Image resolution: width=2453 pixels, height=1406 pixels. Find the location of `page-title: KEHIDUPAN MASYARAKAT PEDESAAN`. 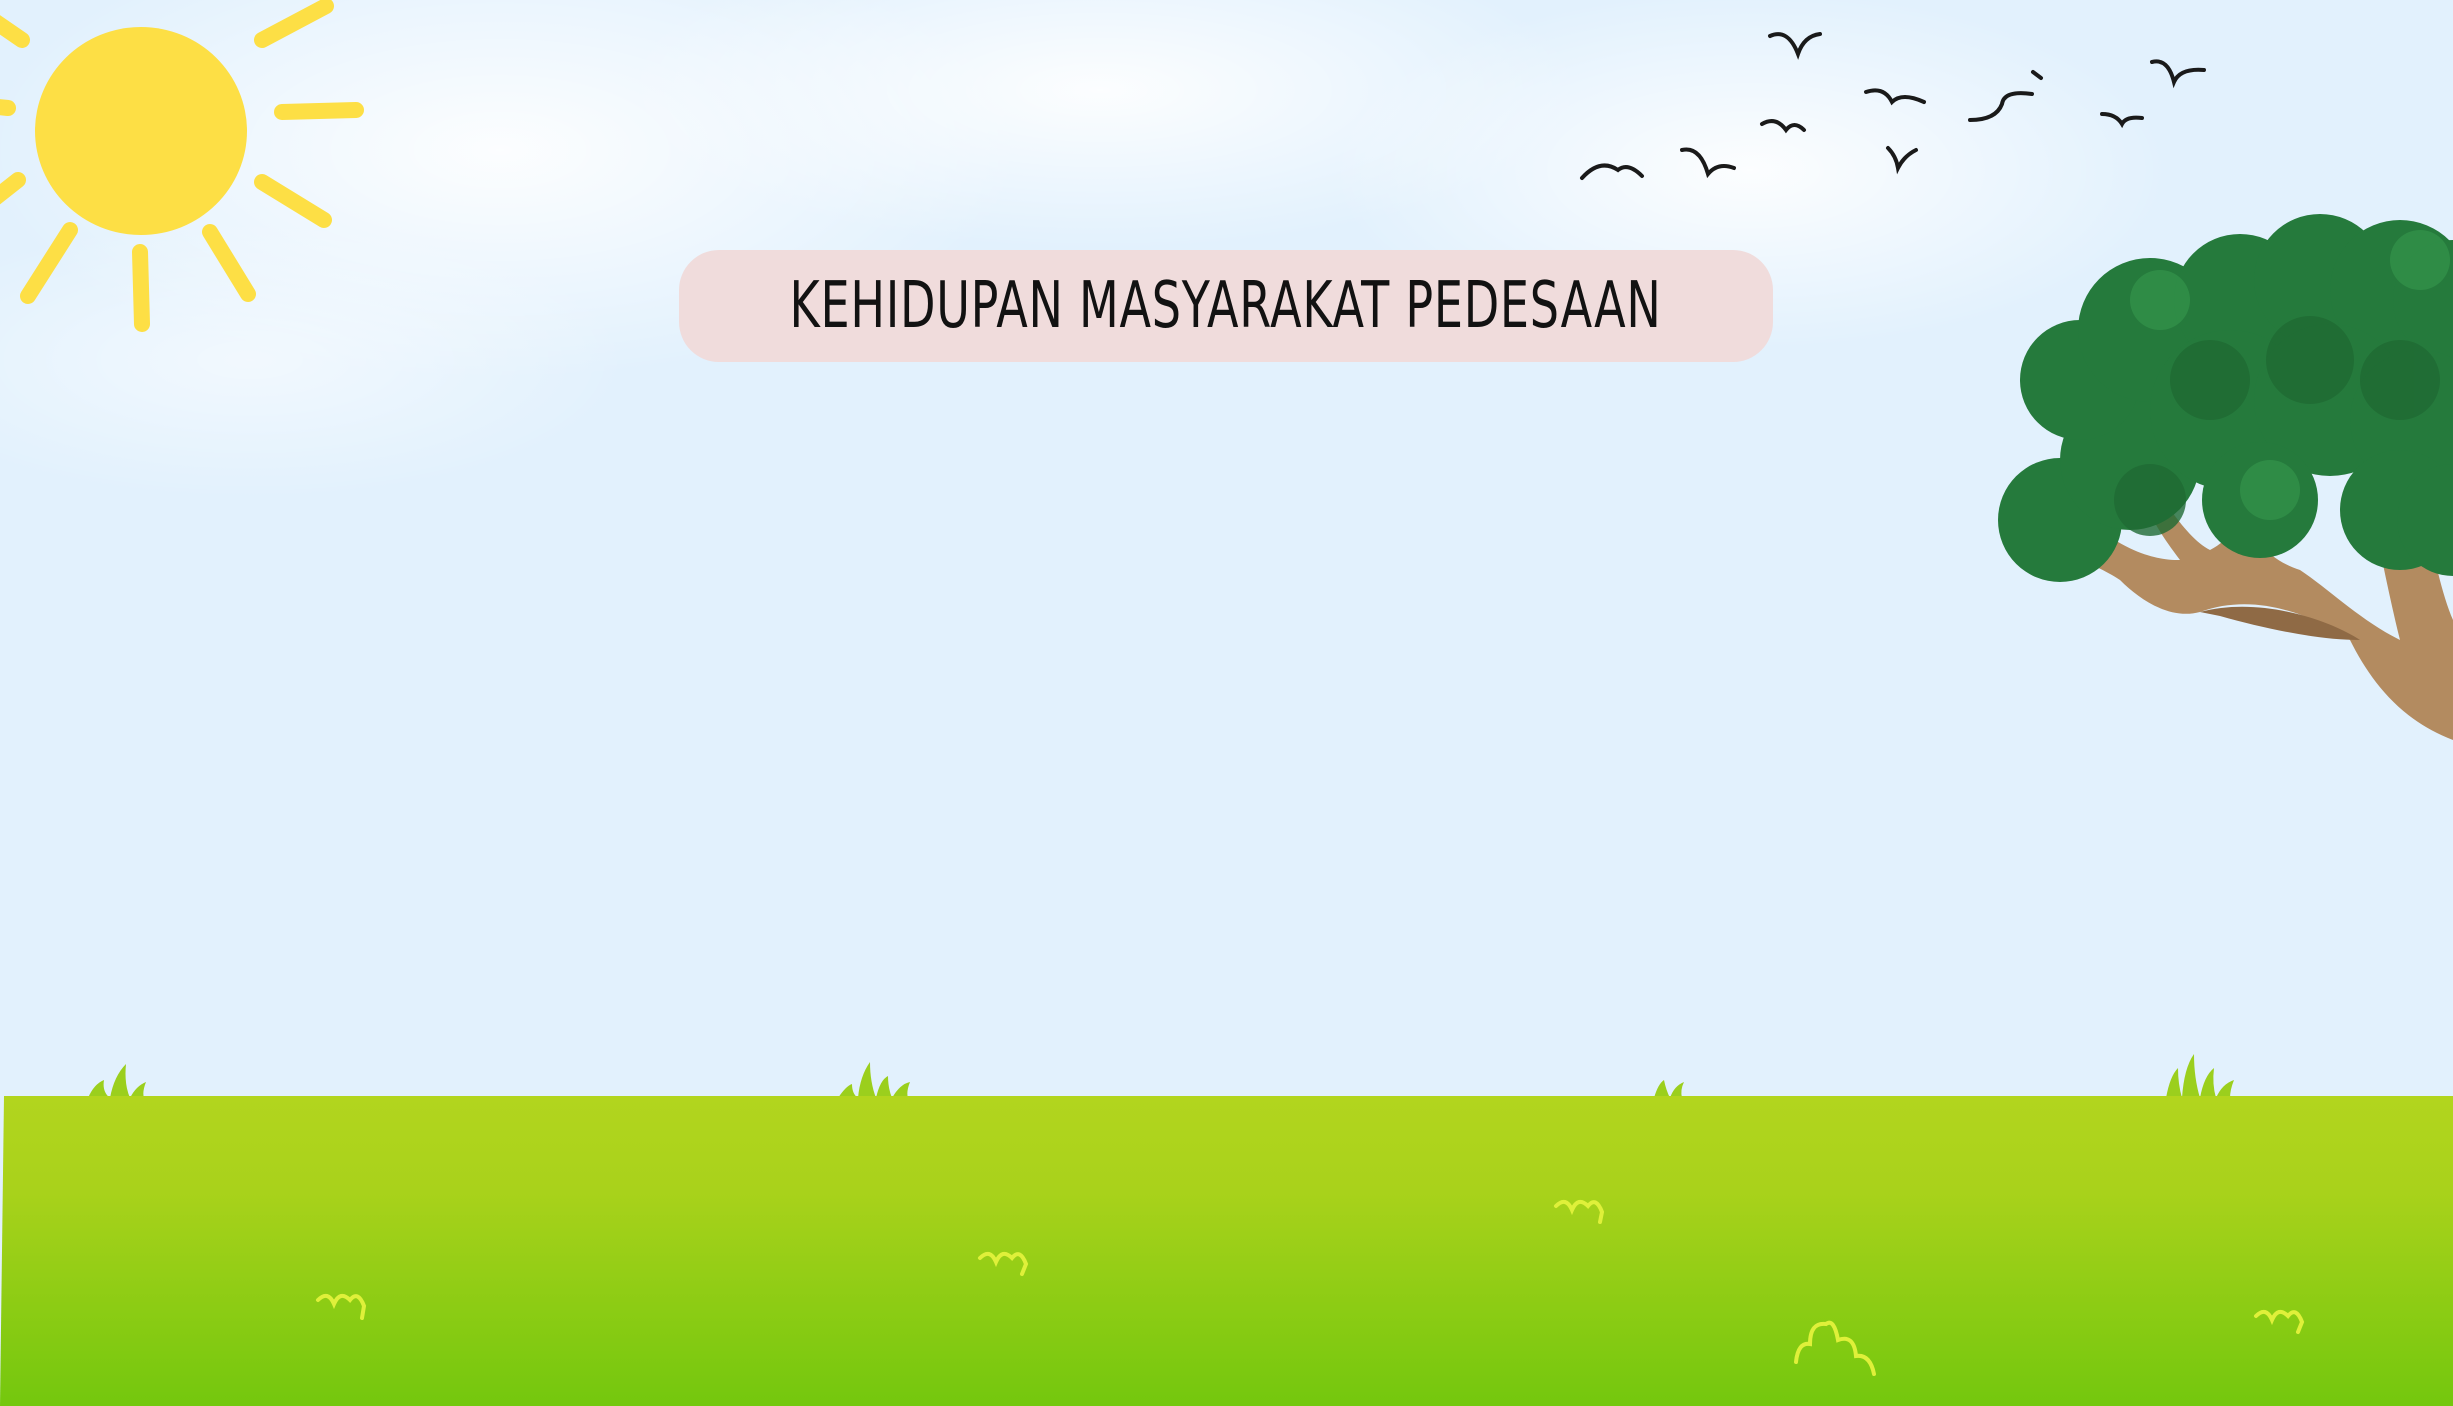

page-title: KEHIDUPAN MASYARAKAT PEDESAAN is located at coordinates (1226, 306).